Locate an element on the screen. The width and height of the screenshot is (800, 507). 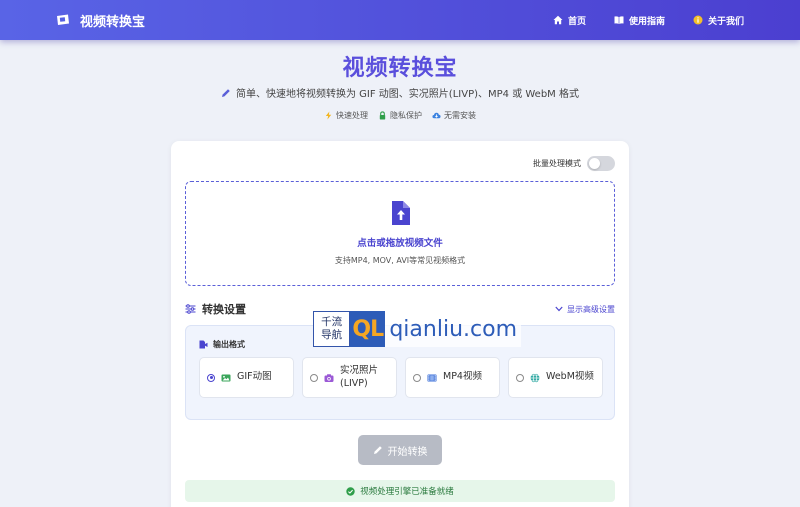
watermark-line2: 导航 is located at coordinates (332, 335).